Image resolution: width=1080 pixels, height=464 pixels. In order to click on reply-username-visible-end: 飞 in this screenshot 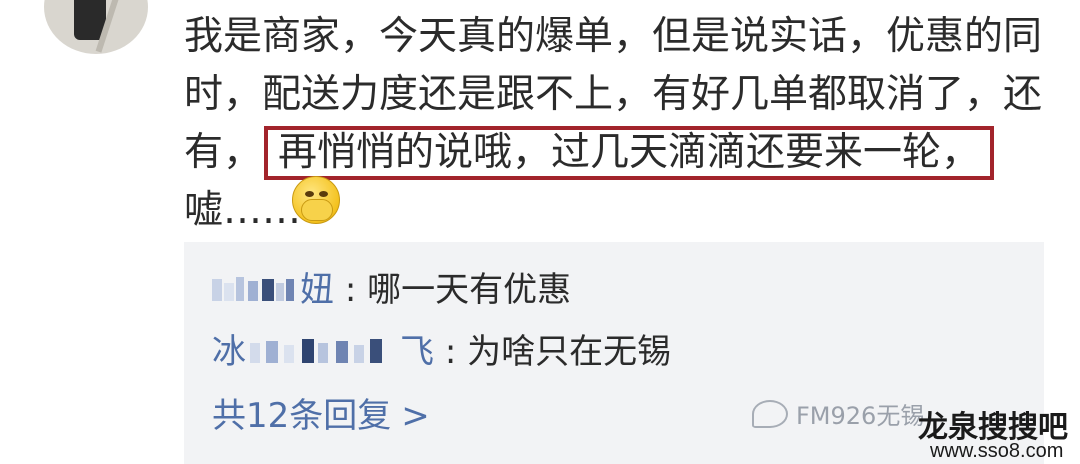, I will do `click(417, 352)`.